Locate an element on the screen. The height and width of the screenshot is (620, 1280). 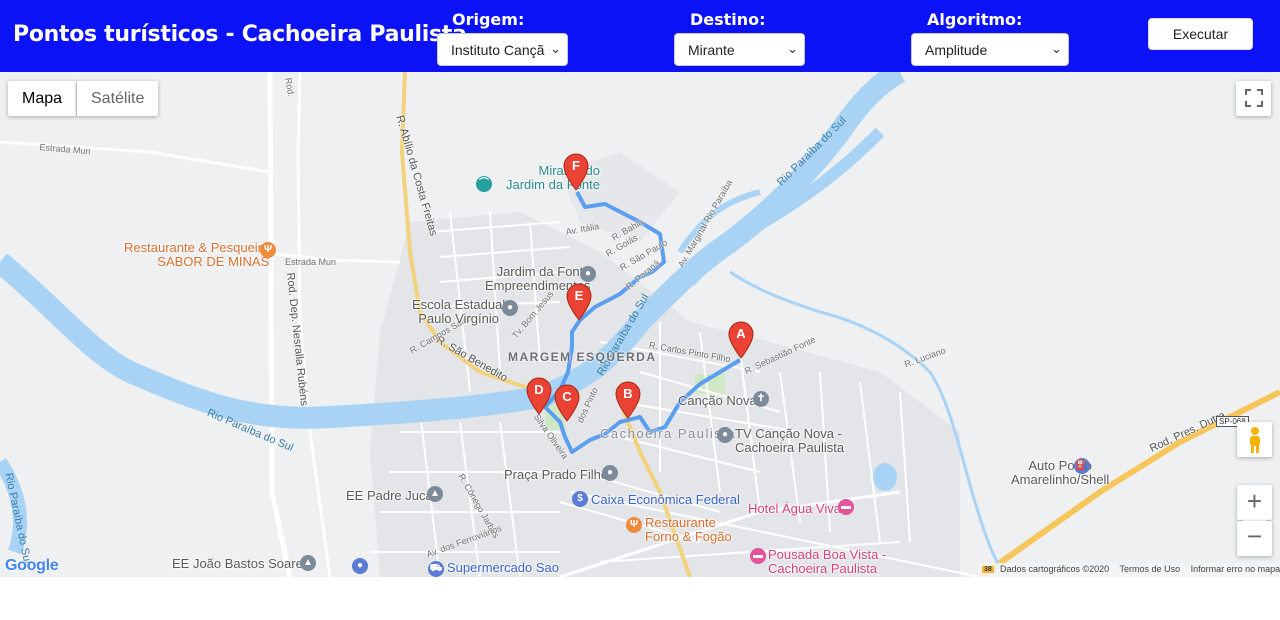
run-button: Executar is located at coordinates (1200, 34).